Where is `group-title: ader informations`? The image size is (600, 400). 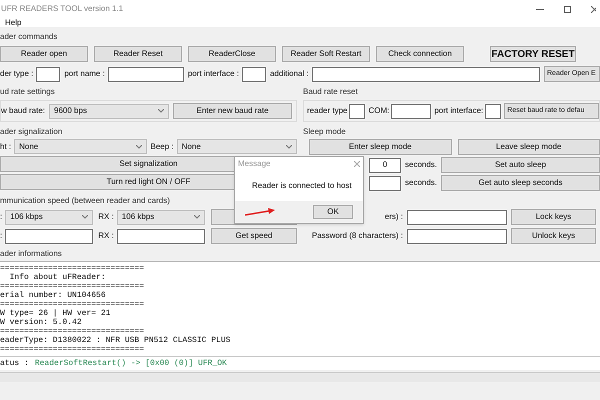 group-title: ader informations is located at coordinates (31, 254).